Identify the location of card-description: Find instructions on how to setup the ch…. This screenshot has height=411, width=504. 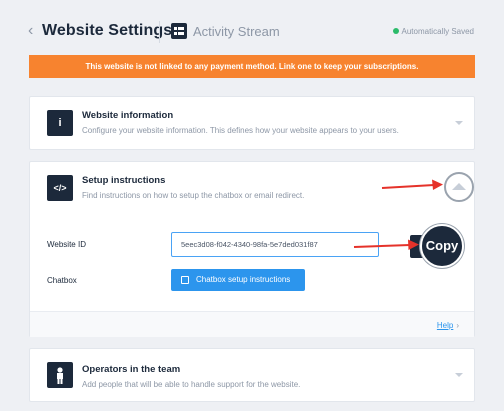
(193, 195).